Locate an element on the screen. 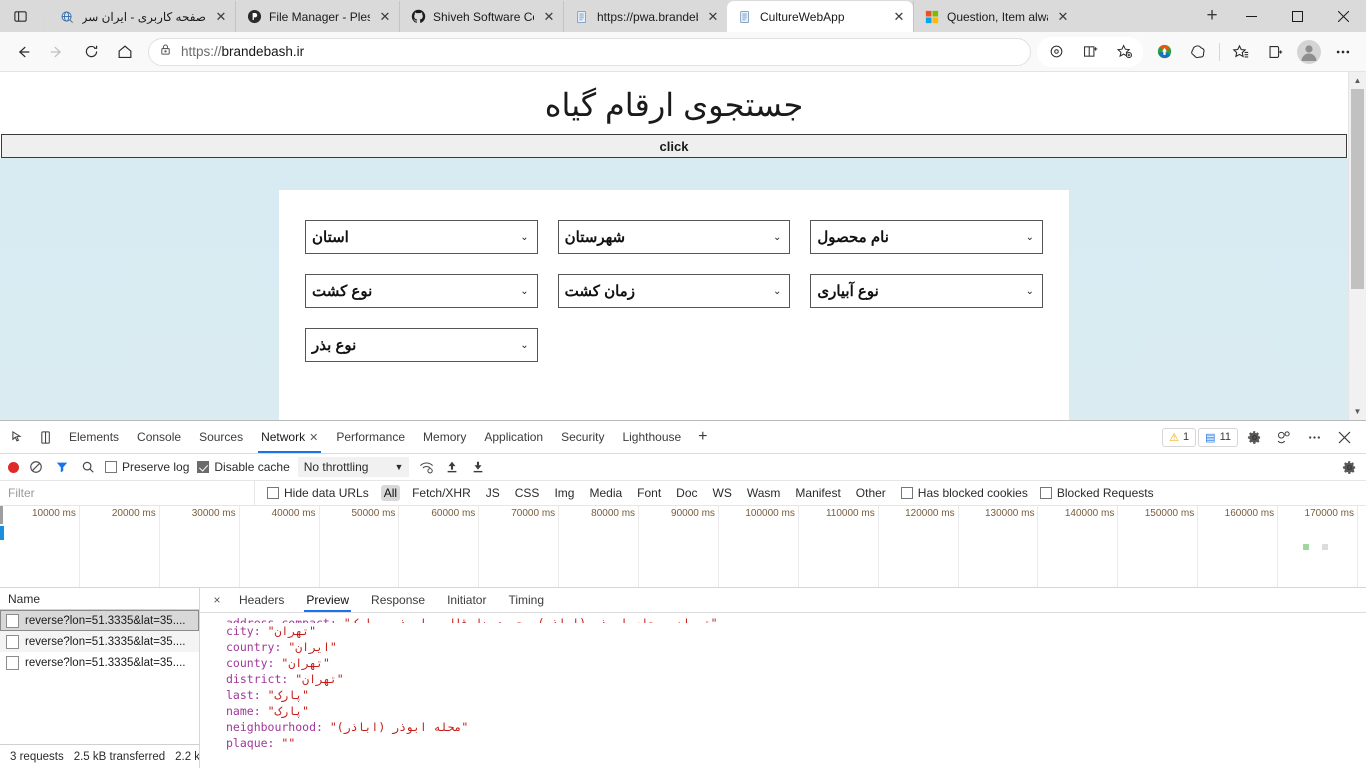  throttling-select: No throttling ▼ is located at coordinates (353, 467).